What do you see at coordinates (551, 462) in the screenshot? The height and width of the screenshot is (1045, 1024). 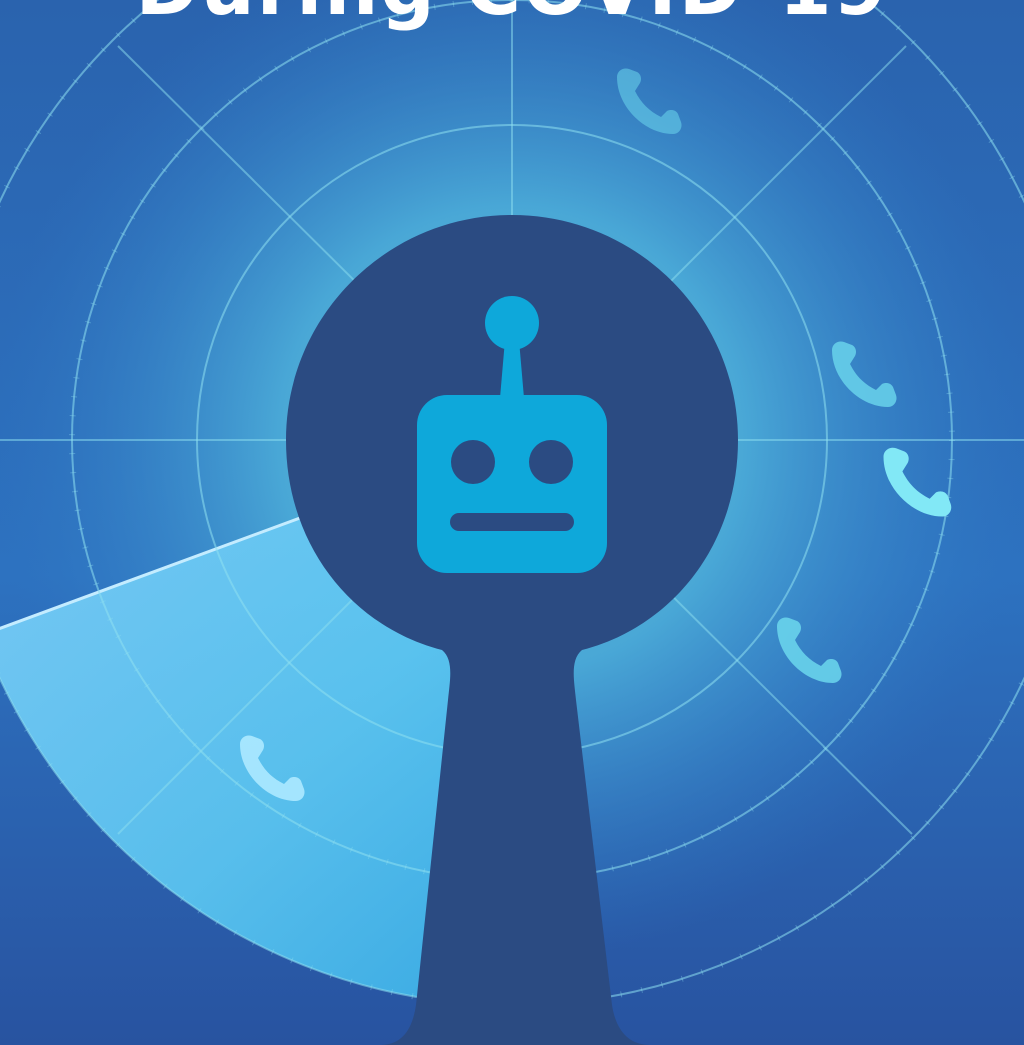 I see `robot-eye-right` at bounding box center [551, 462].